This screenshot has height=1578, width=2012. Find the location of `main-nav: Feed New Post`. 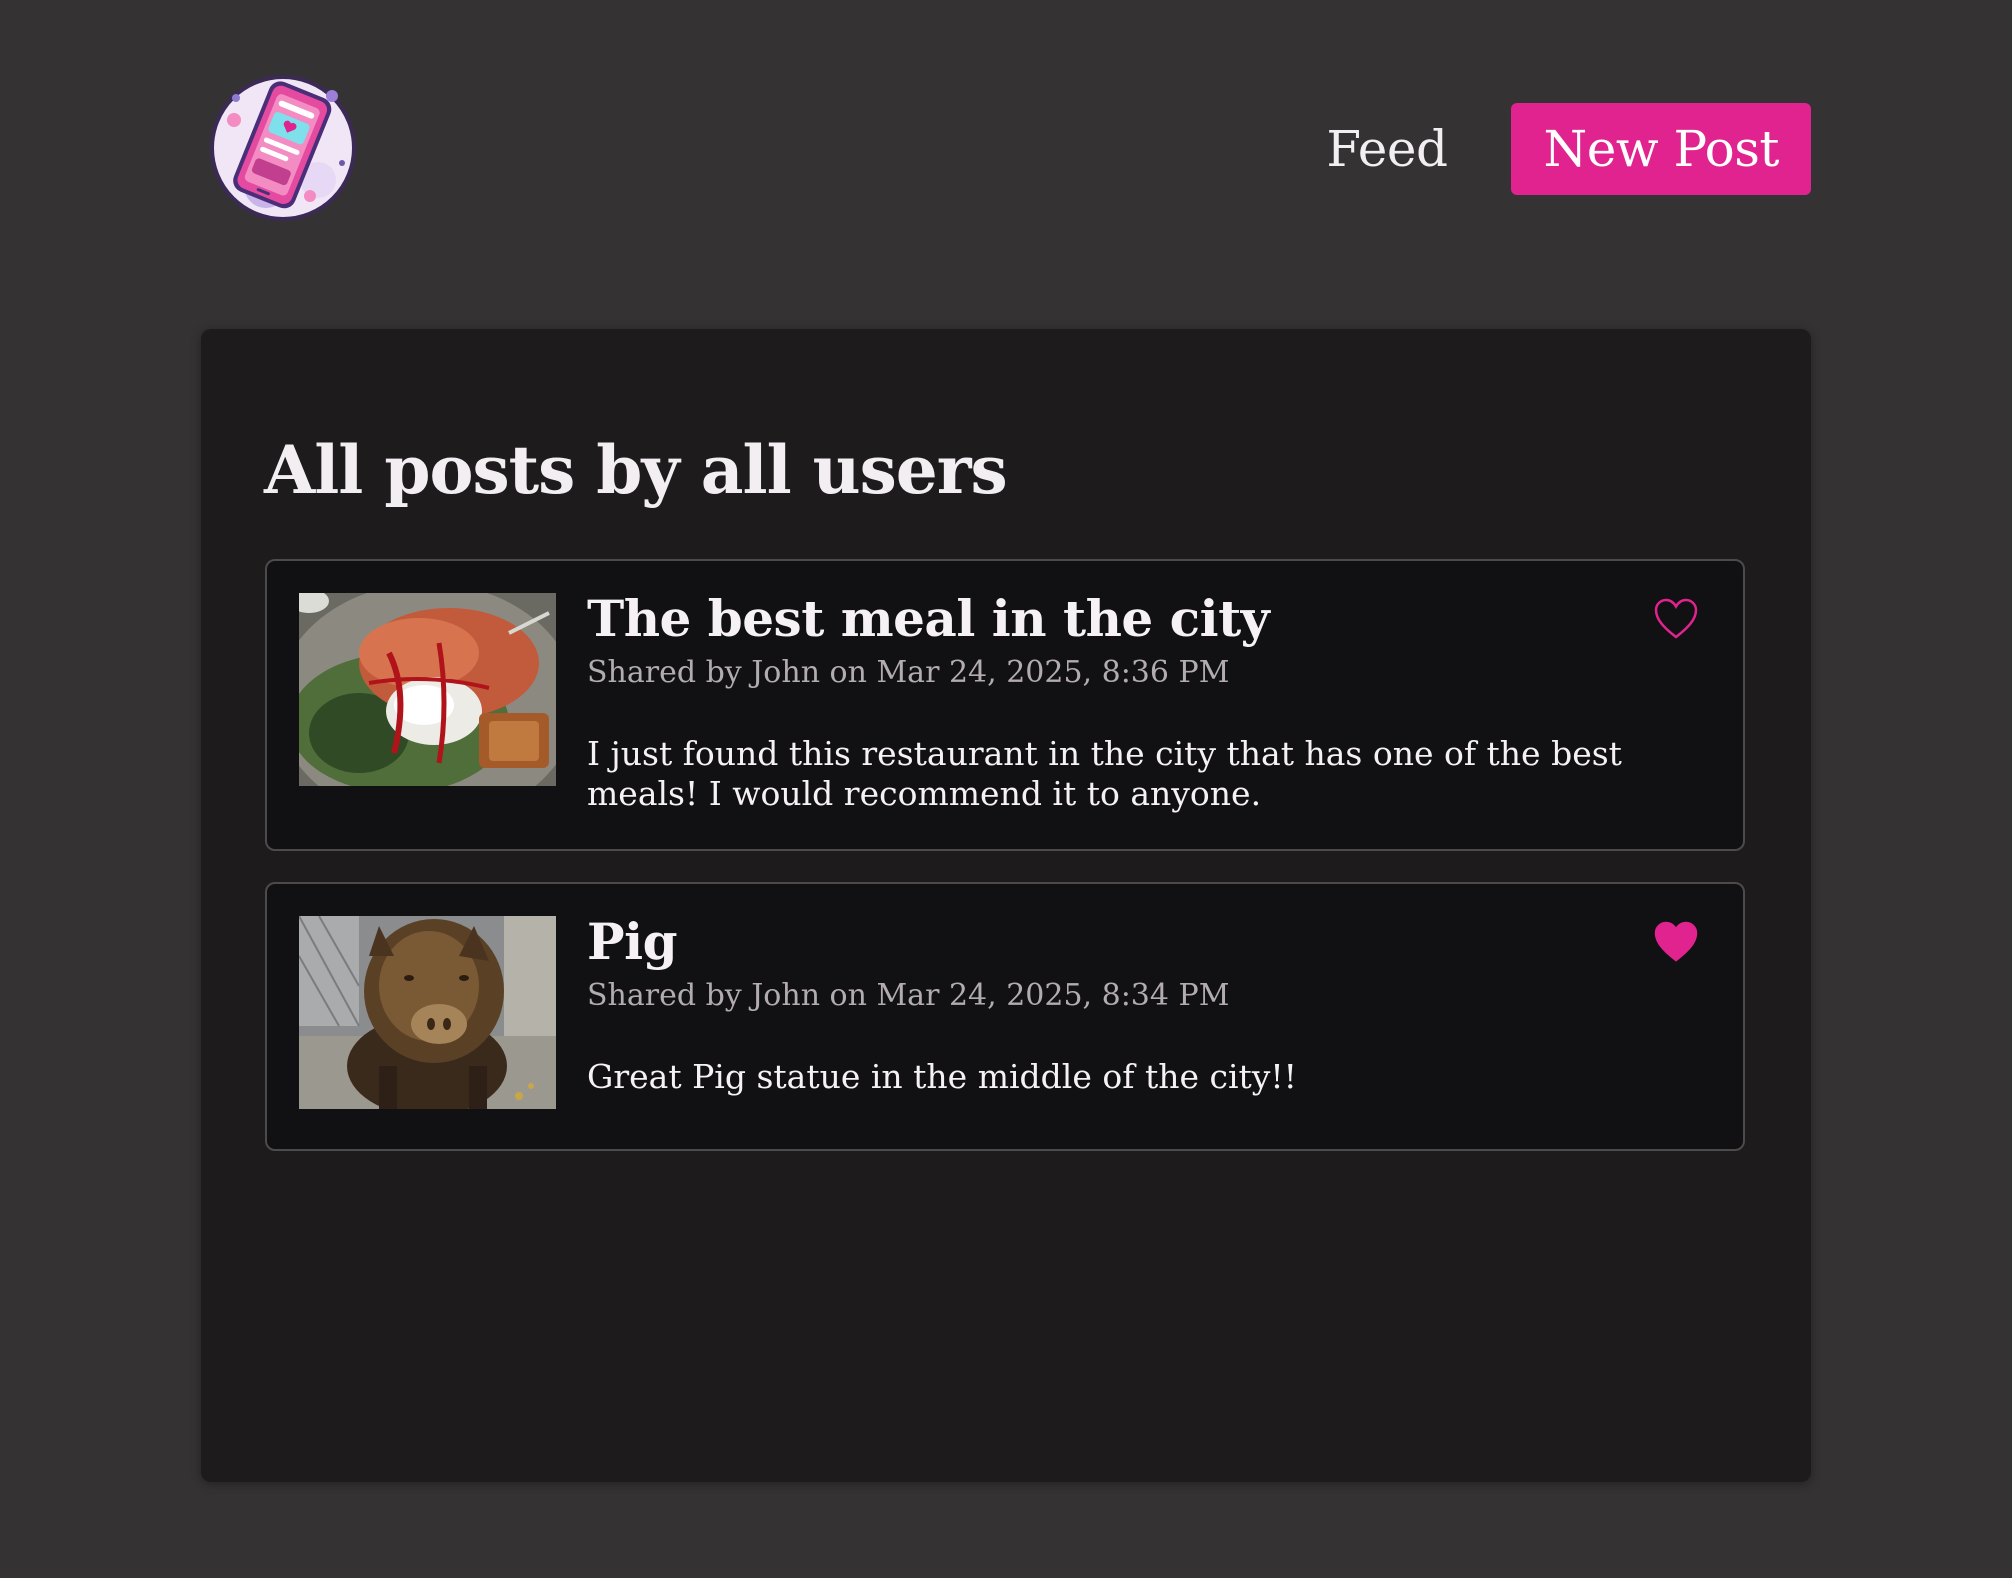

main-nav: Feed New Post is located at coordinates (1568, 149).